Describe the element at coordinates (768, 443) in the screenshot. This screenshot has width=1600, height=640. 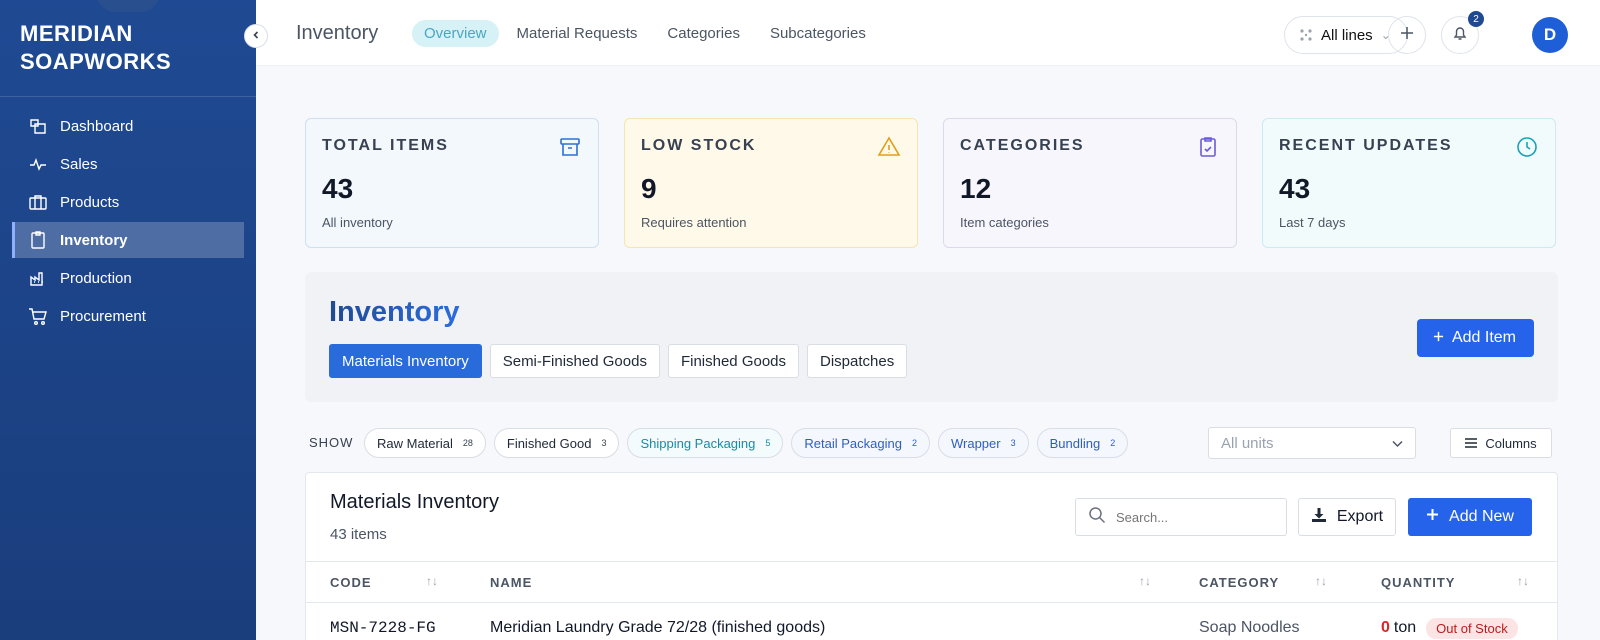
I see `chip-count: 5` at that location.